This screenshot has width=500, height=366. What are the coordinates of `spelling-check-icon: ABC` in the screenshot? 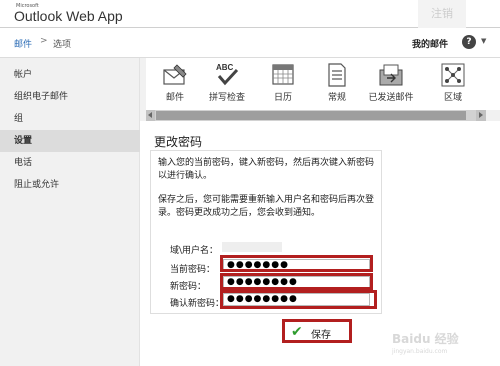 It's located at (227, 74).